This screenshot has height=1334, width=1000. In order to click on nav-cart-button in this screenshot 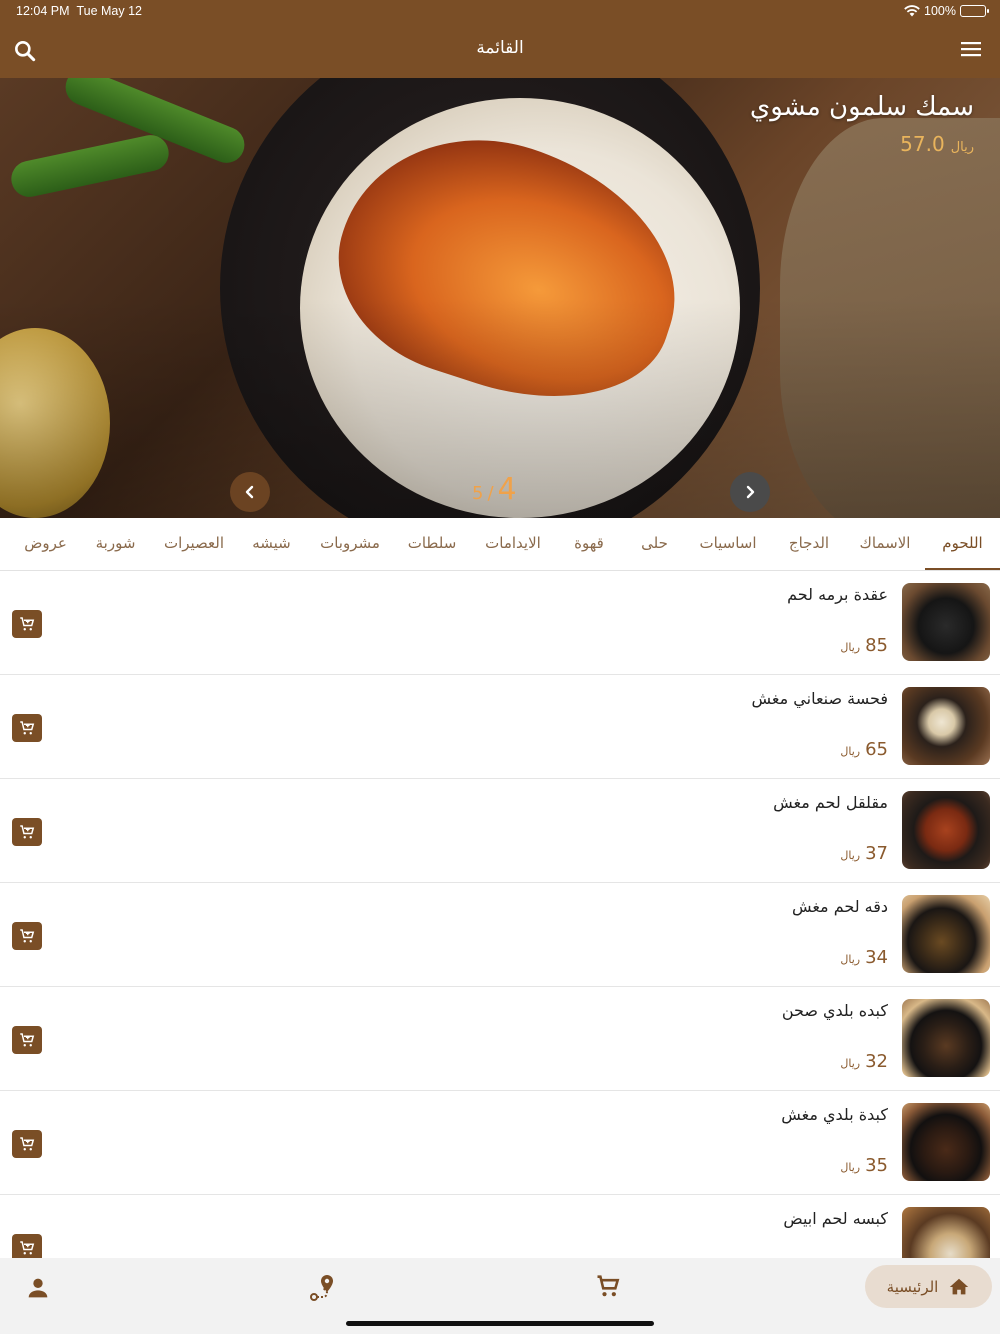, I will do `click(608, 1286)`.